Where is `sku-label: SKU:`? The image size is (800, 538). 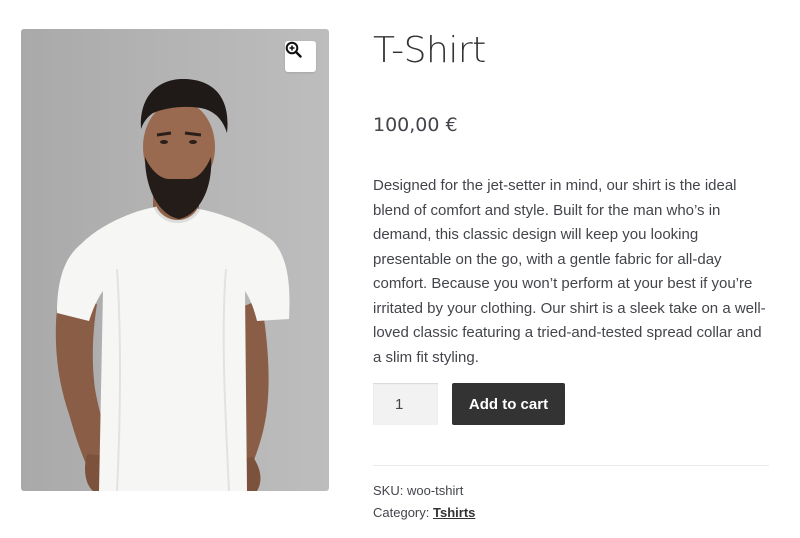 sku-label: SKU: is located at coordinates (388, 490).